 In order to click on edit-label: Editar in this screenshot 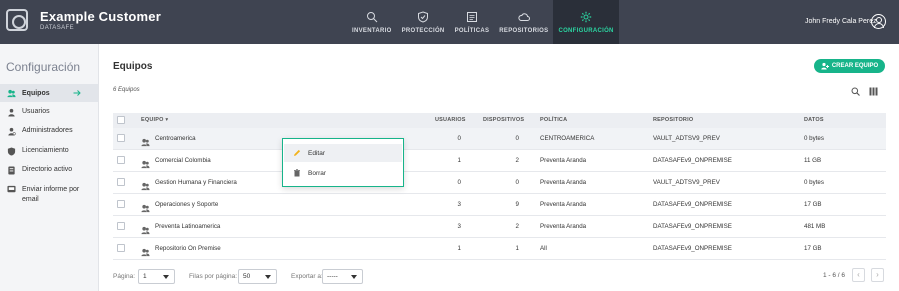, I will do `click(316, 153)`.